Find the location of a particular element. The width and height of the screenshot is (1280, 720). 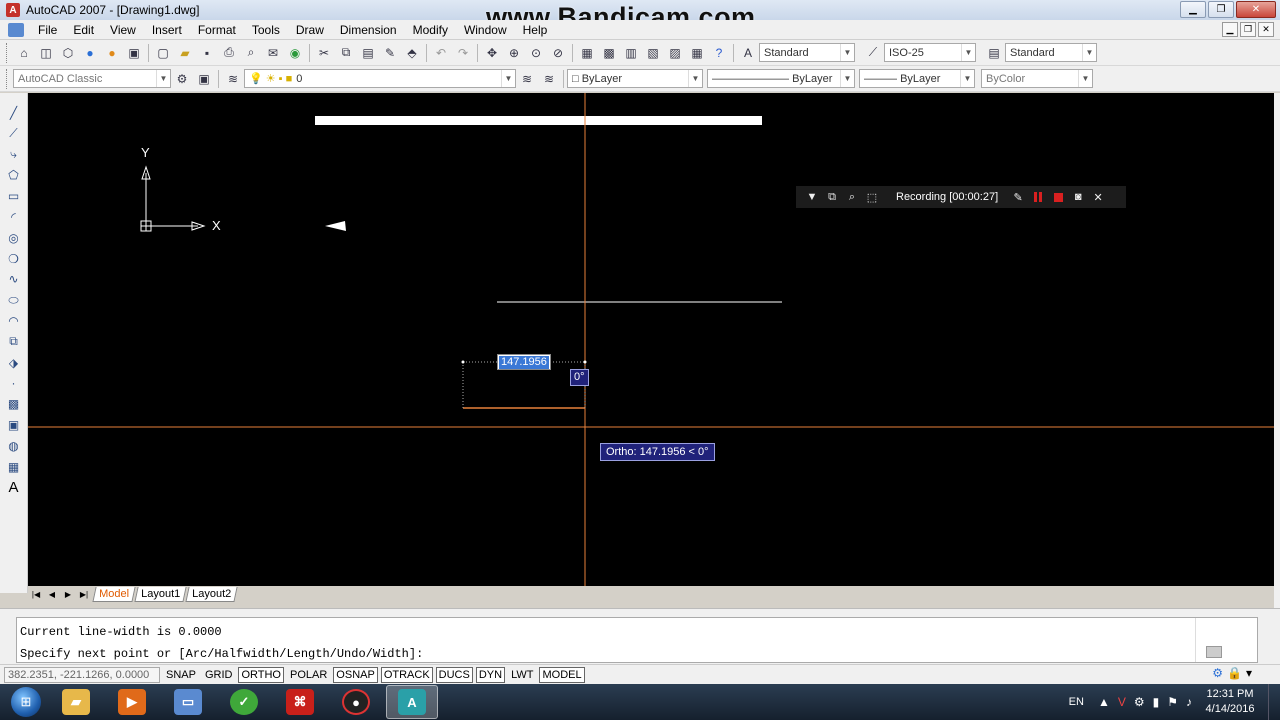

print-icon: ⎙ is located at coordinates (229, 53).